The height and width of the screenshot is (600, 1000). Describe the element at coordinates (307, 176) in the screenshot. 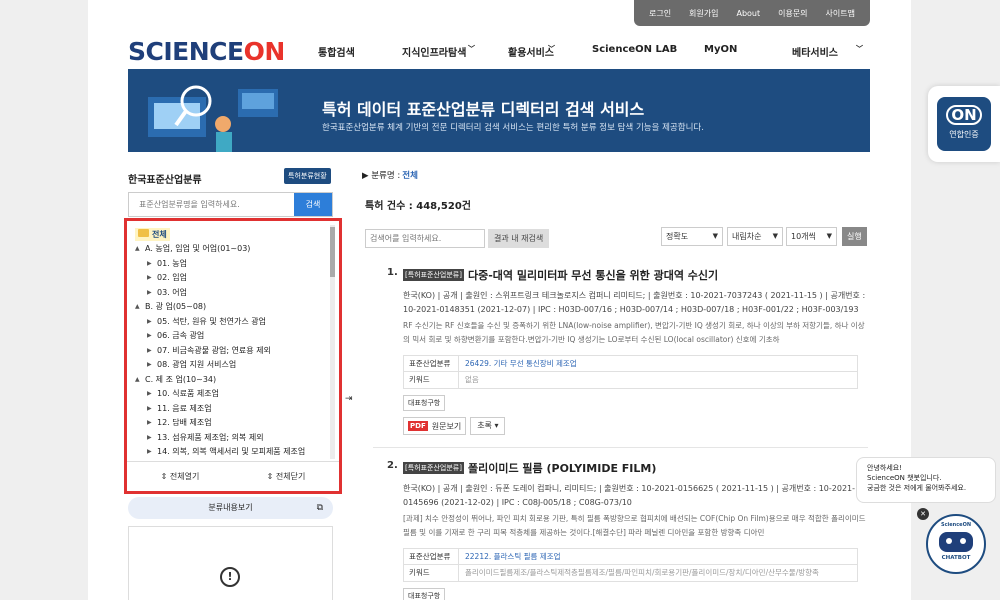

I see `patent-stats-button: 특허분류현황` at that location.